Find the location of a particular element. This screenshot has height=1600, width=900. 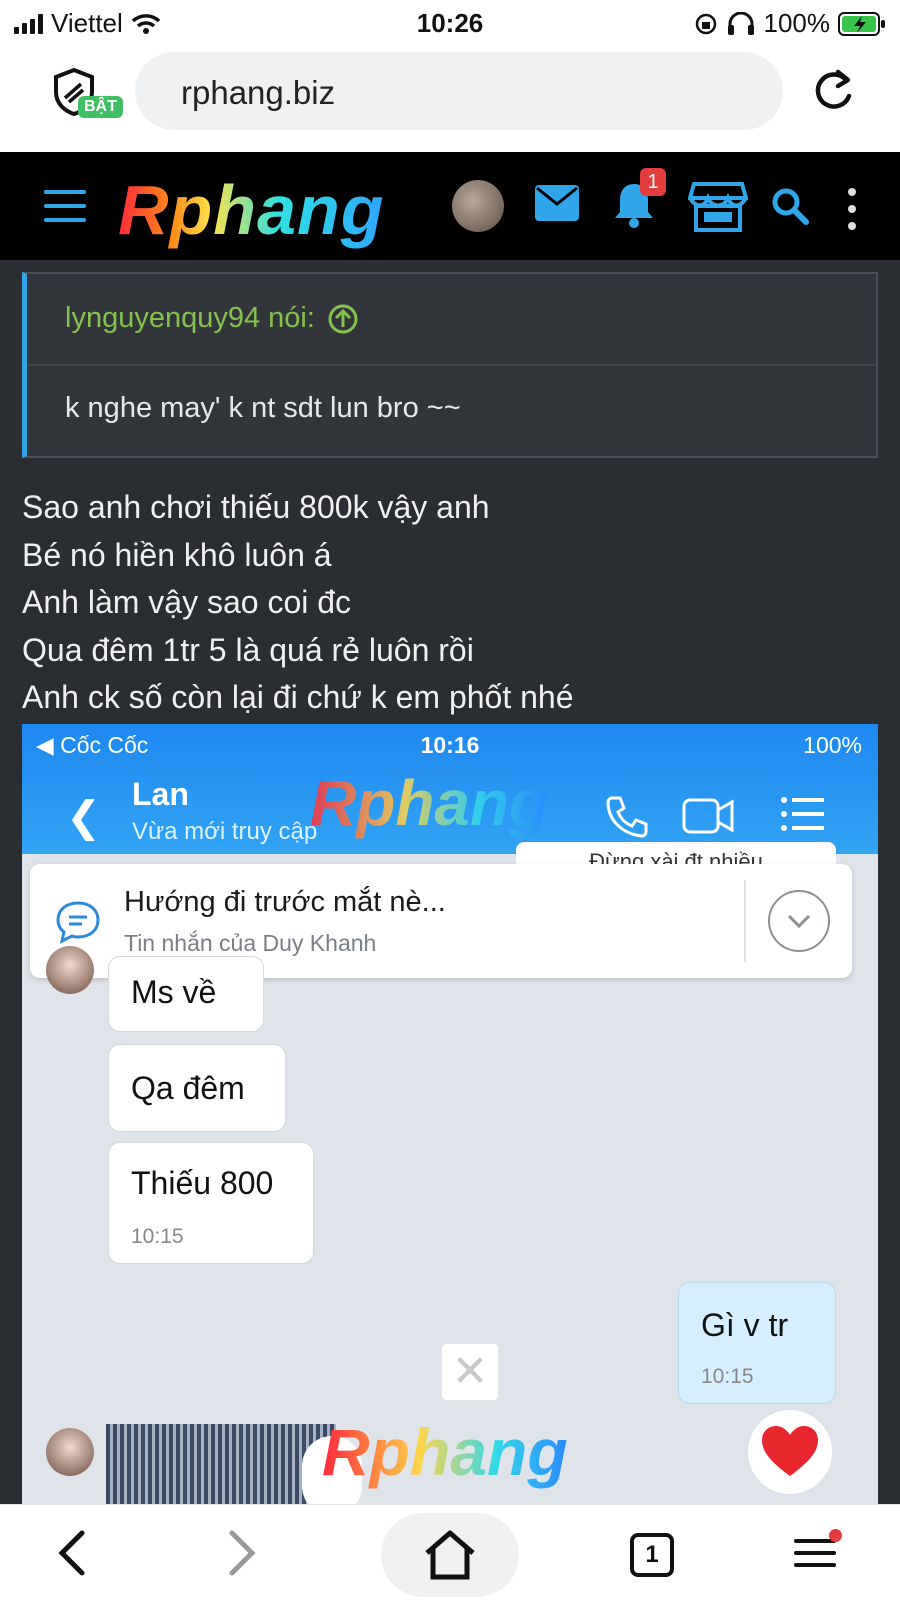

post-line: Sao anh chơi thiếu 800k vậy anh is located at coordinates (256, 507).